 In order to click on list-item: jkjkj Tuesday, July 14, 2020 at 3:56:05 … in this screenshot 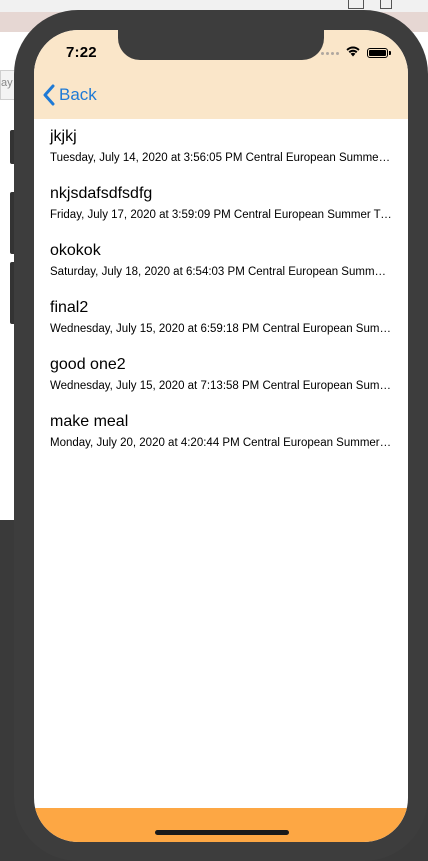, I will do `click(221, 147)`.